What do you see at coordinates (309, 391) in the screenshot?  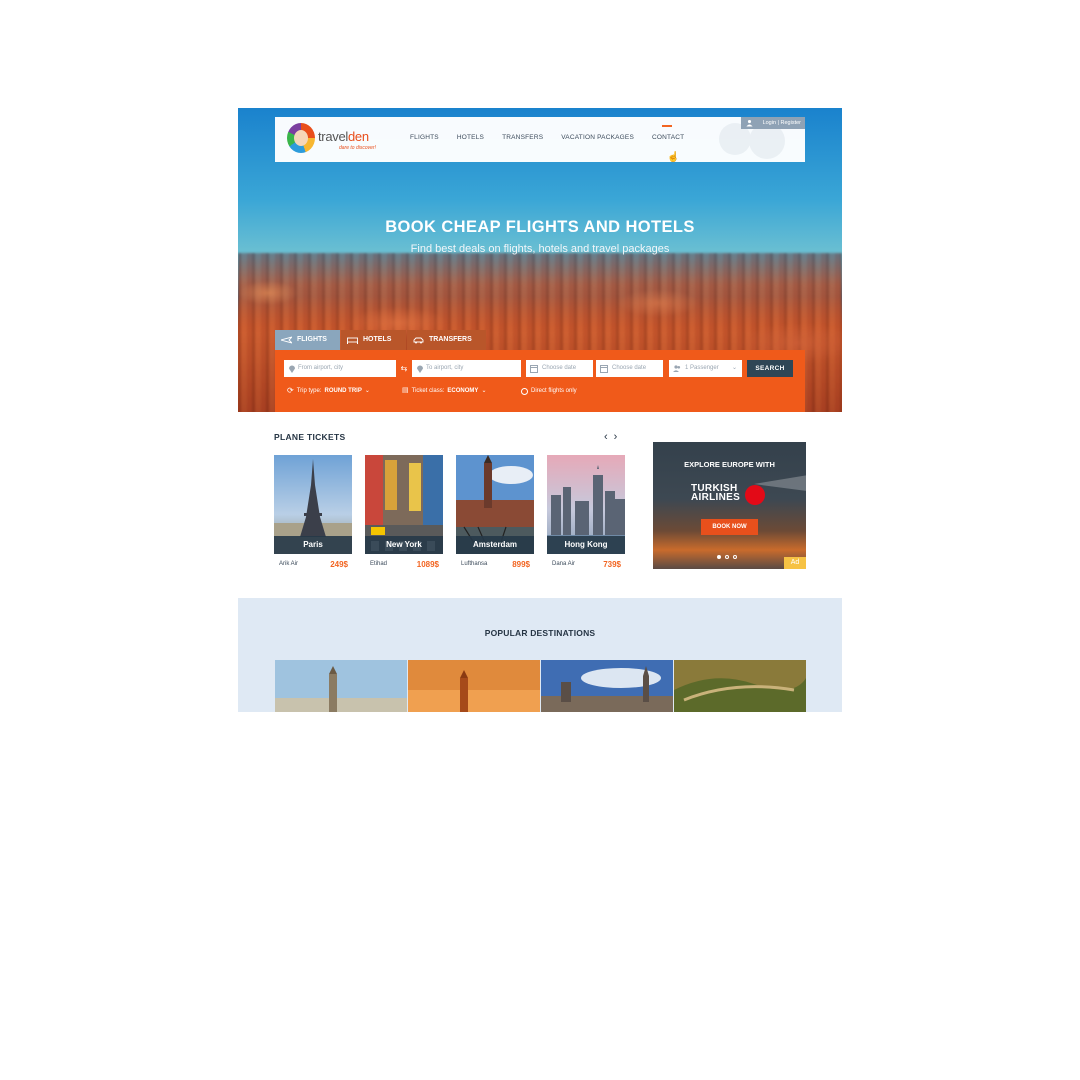 I see `trip-type-label: Trip type:` at bounding box center [309, 391].